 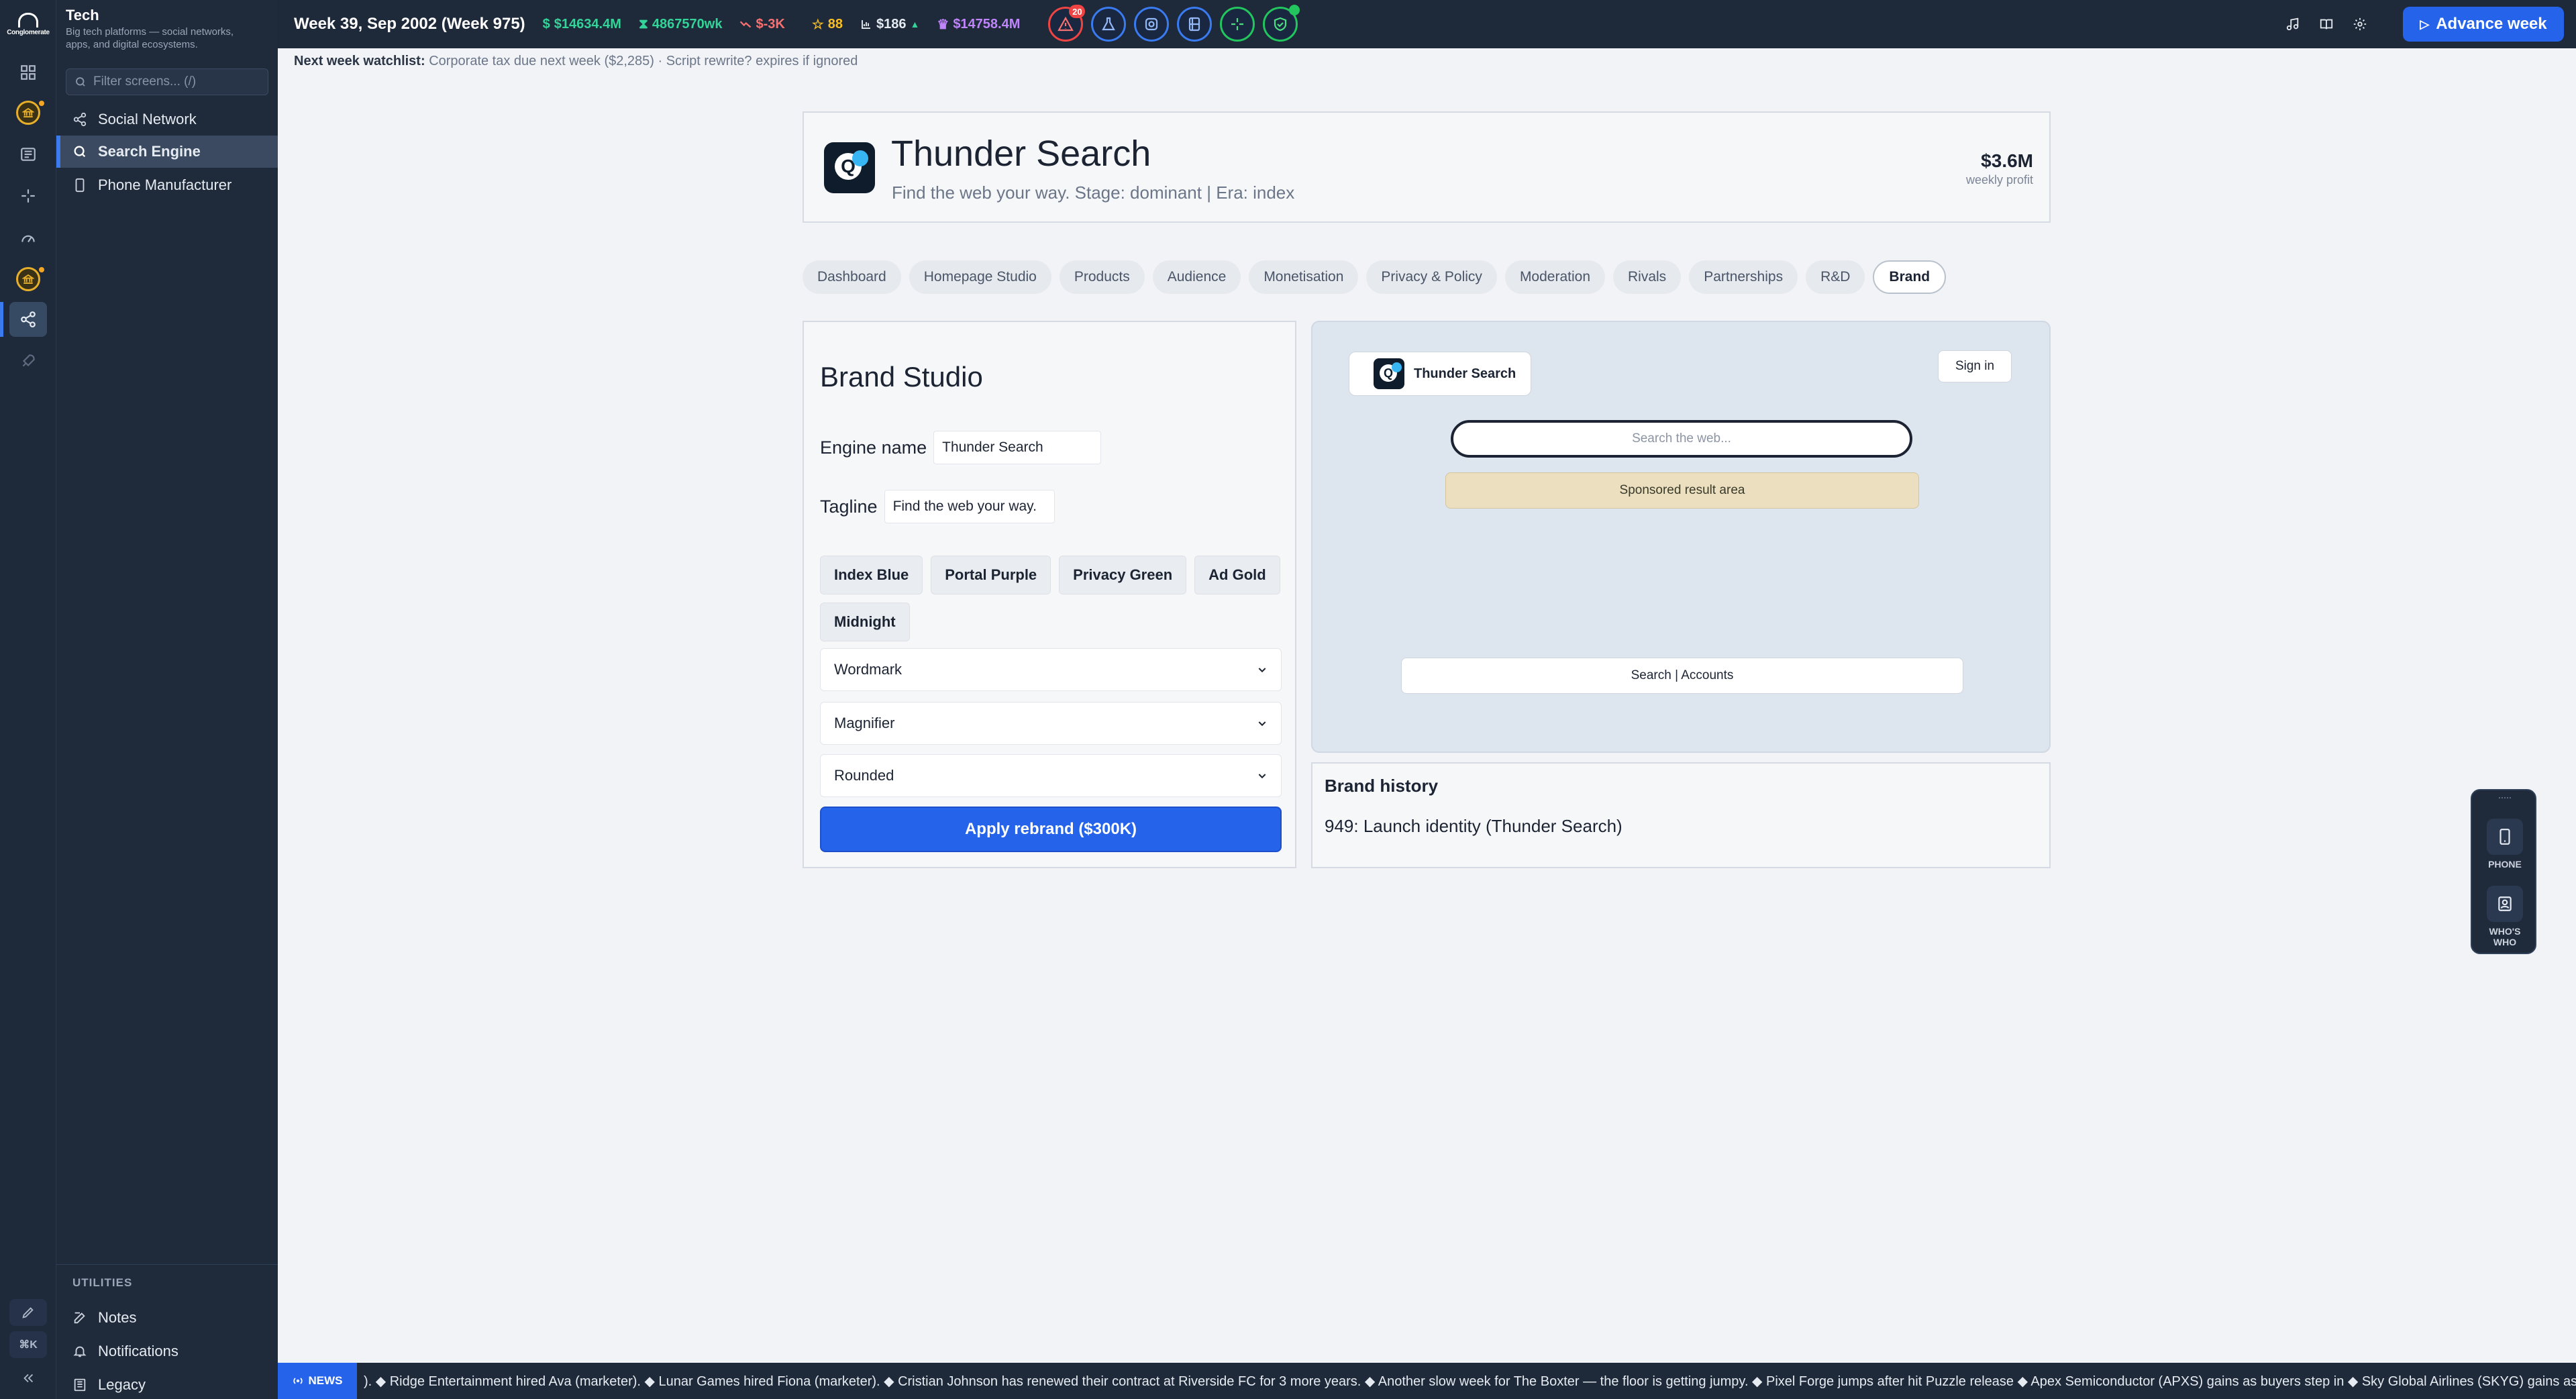 What do you see at coordinates (864, 723) in the screenshot?
I see `icon-style-value: Magnifier` at bounding box center [864, 723].